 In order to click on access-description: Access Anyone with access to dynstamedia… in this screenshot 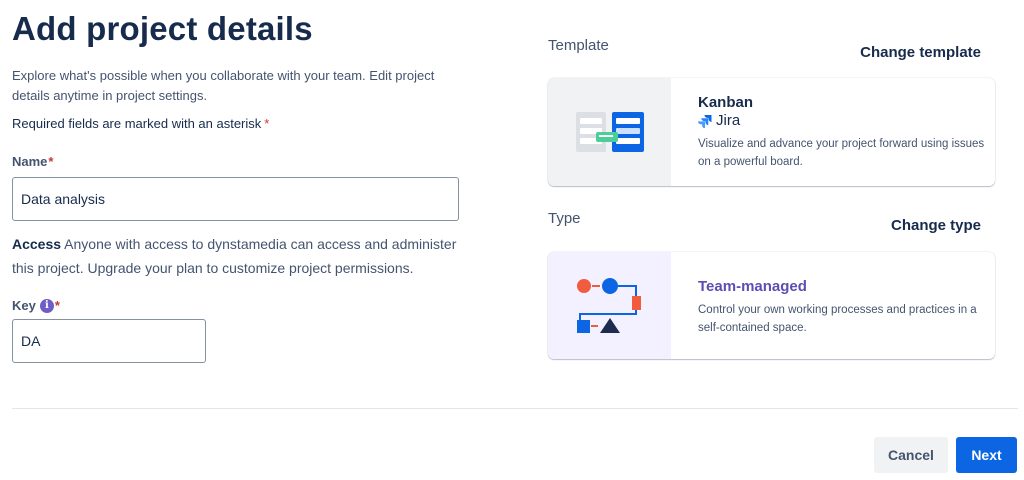, I will do `click(242, 256)`.